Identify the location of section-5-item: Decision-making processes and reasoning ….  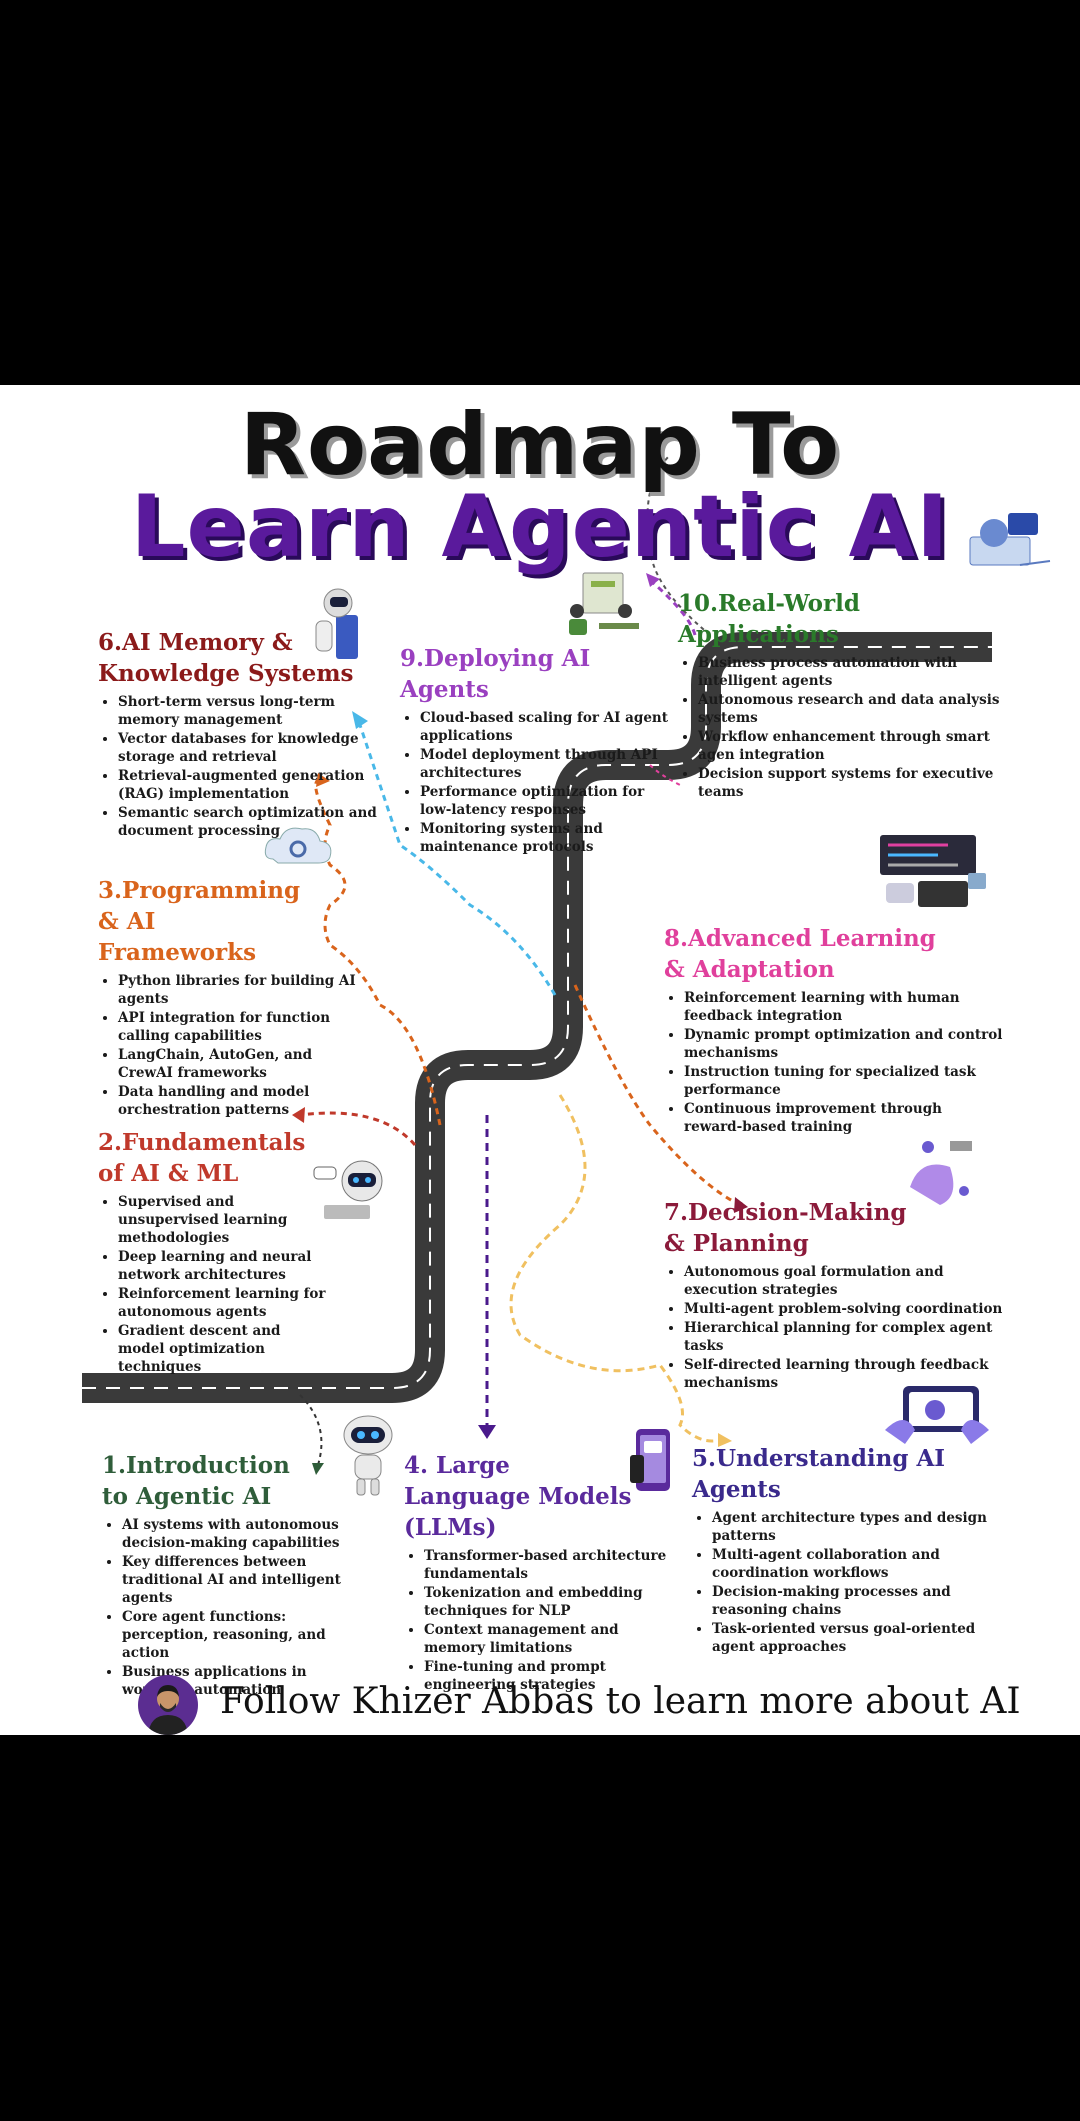
(852, 1601).